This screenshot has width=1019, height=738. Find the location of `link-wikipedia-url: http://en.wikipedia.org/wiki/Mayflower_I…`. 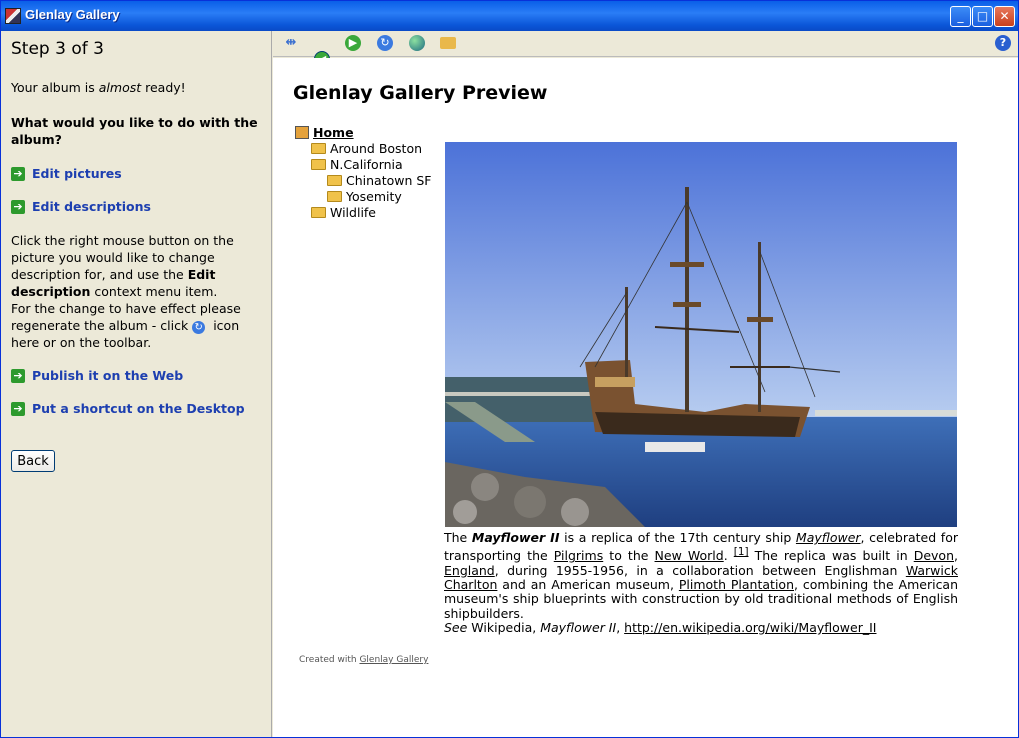

link-wikipedia-url: http://en.wikipedia.org/wiki/Mayflower_I… is located at coordinates (750, 627).